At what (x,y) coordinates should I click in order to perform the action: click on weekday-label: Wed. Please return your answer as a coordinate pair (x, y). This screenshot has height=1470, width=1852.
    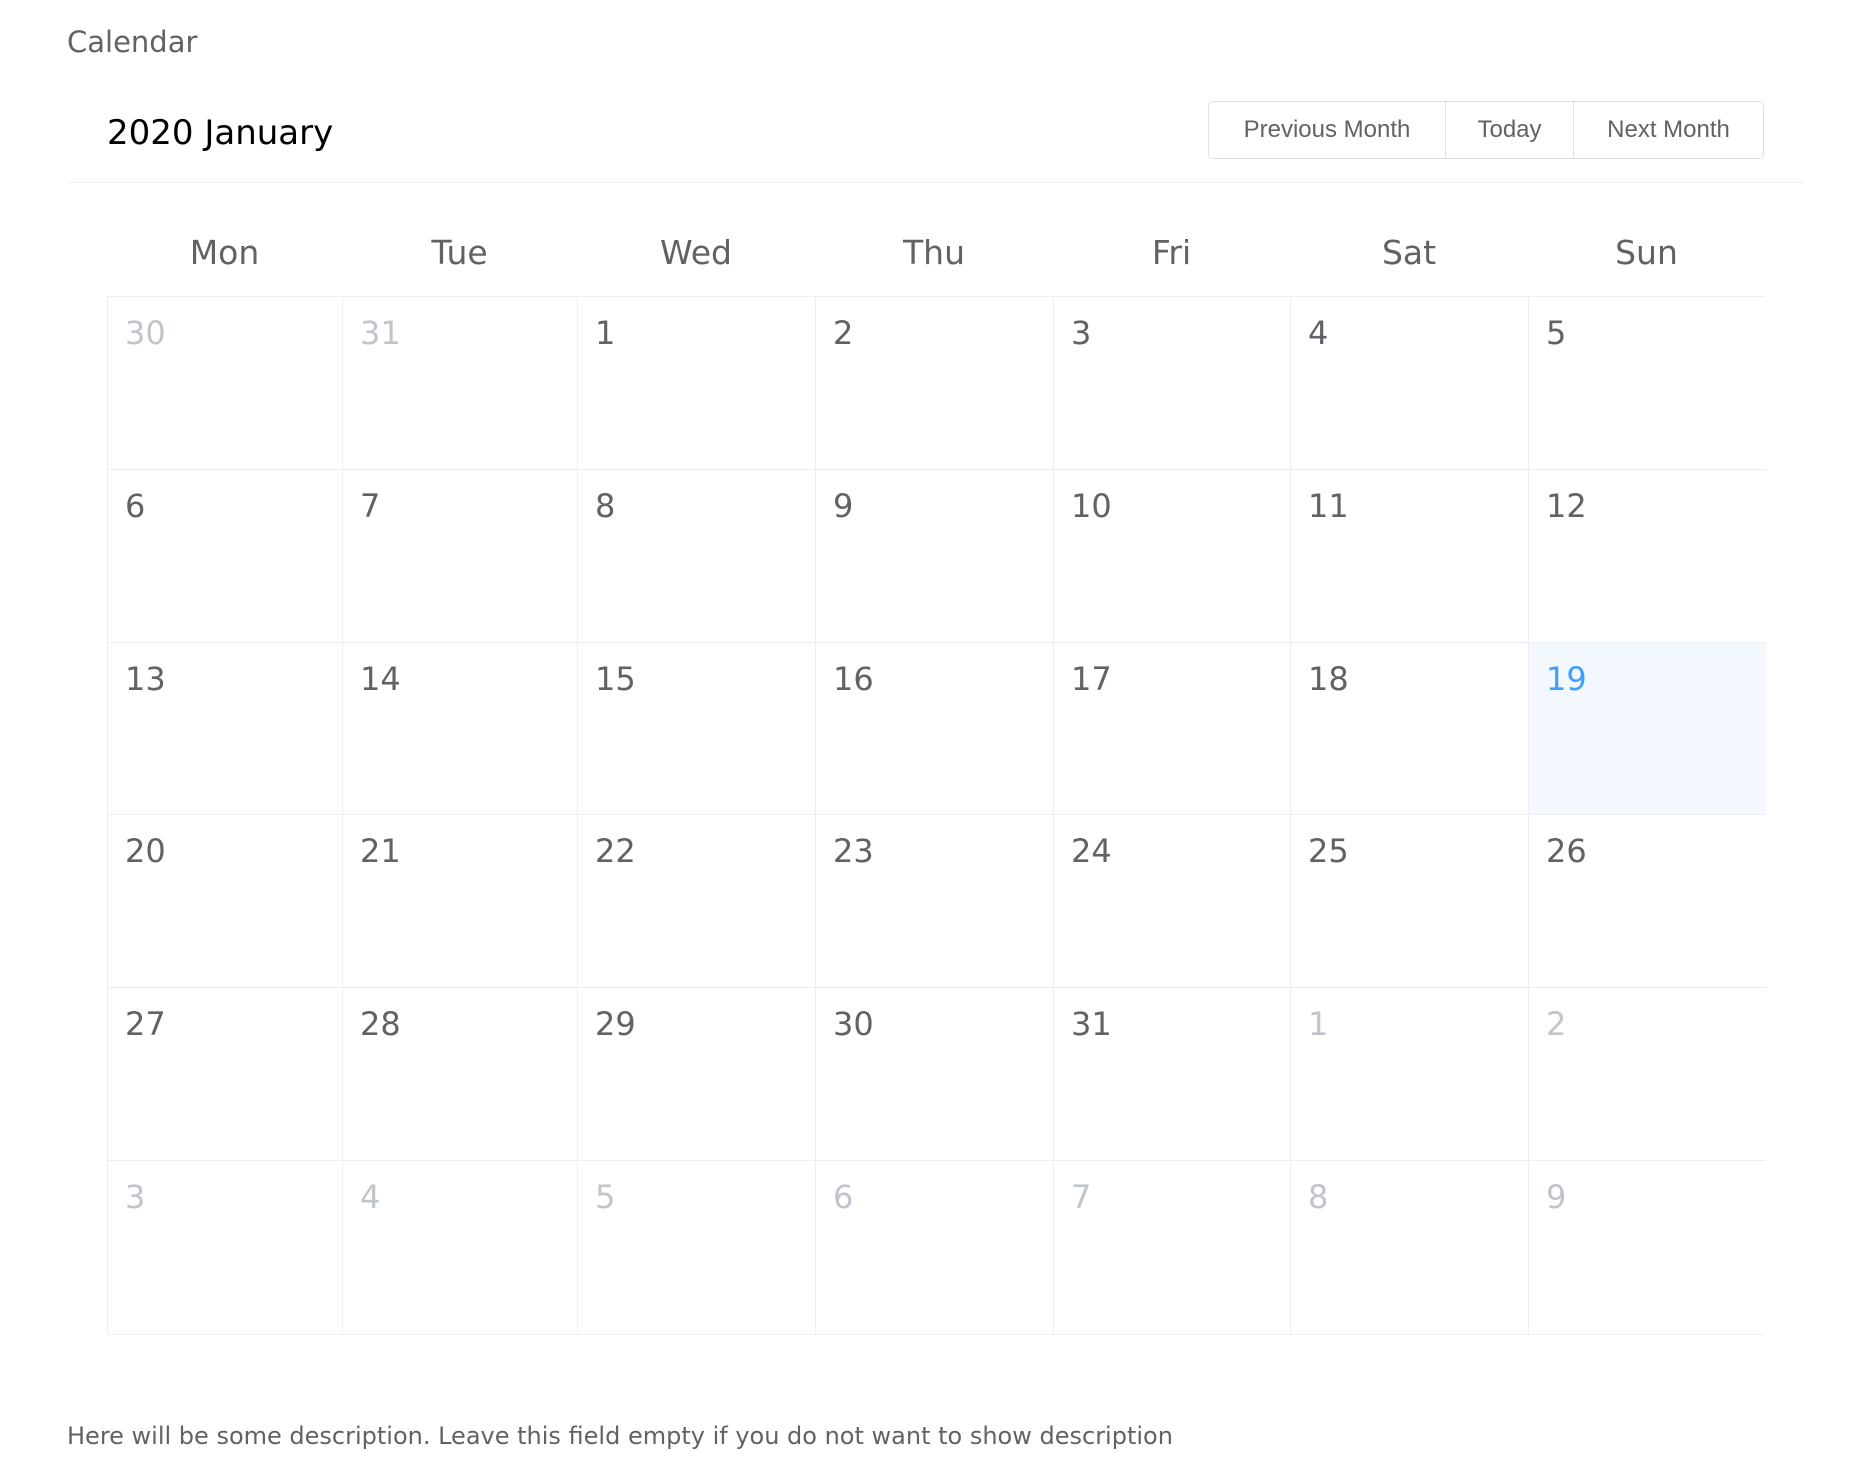
    Looking at the image, I should click on (696, 252).